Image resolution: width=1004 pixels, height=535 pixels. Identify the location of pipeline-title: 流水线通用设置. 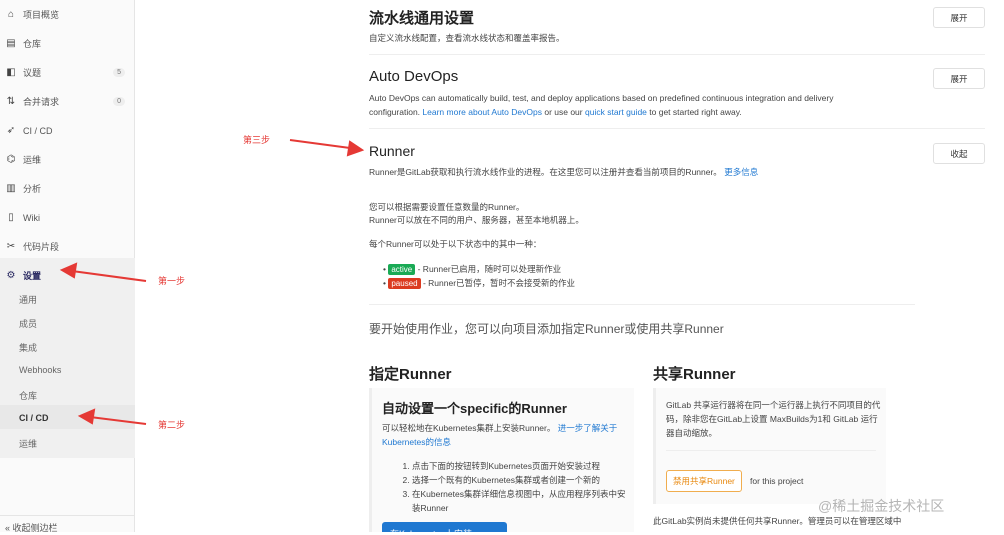
(422, 18).